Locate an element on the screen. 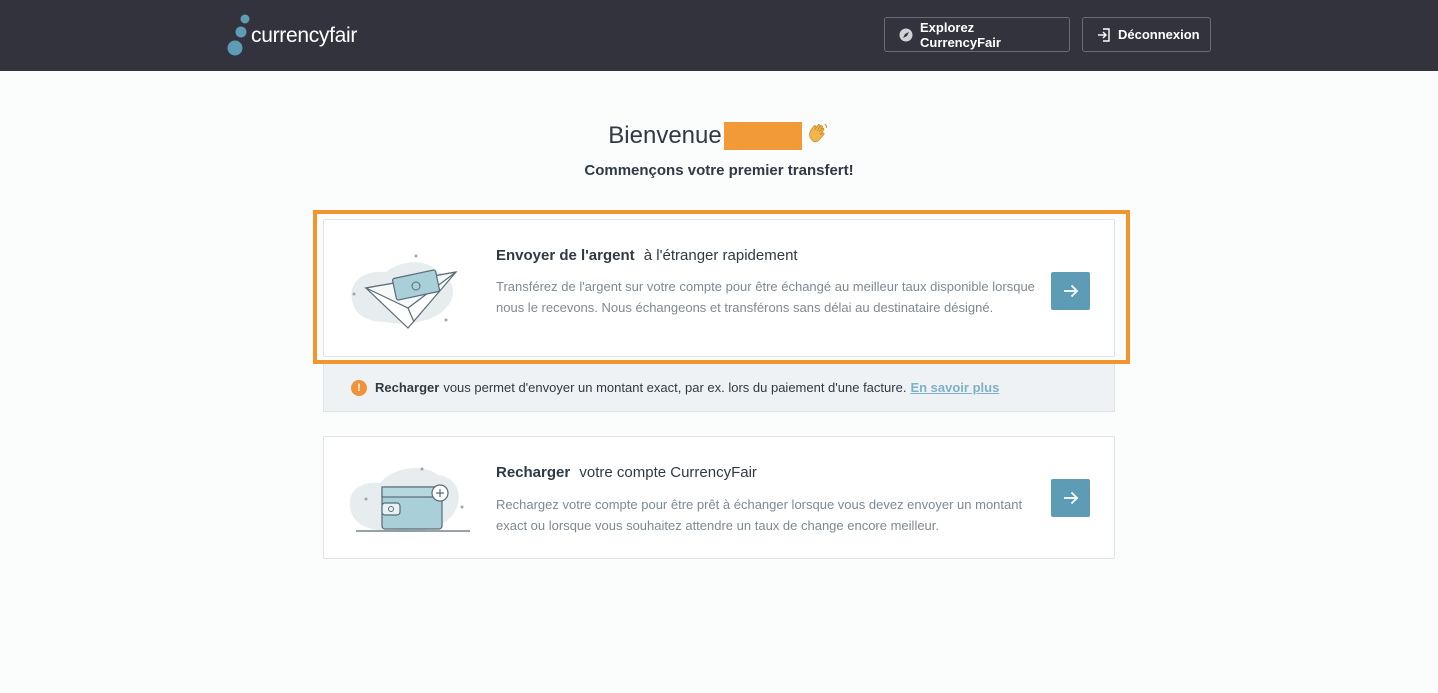 This screenshot has height=693, width=1438. recharge-title-bold: Recharger is located at coordinates (533, 472).